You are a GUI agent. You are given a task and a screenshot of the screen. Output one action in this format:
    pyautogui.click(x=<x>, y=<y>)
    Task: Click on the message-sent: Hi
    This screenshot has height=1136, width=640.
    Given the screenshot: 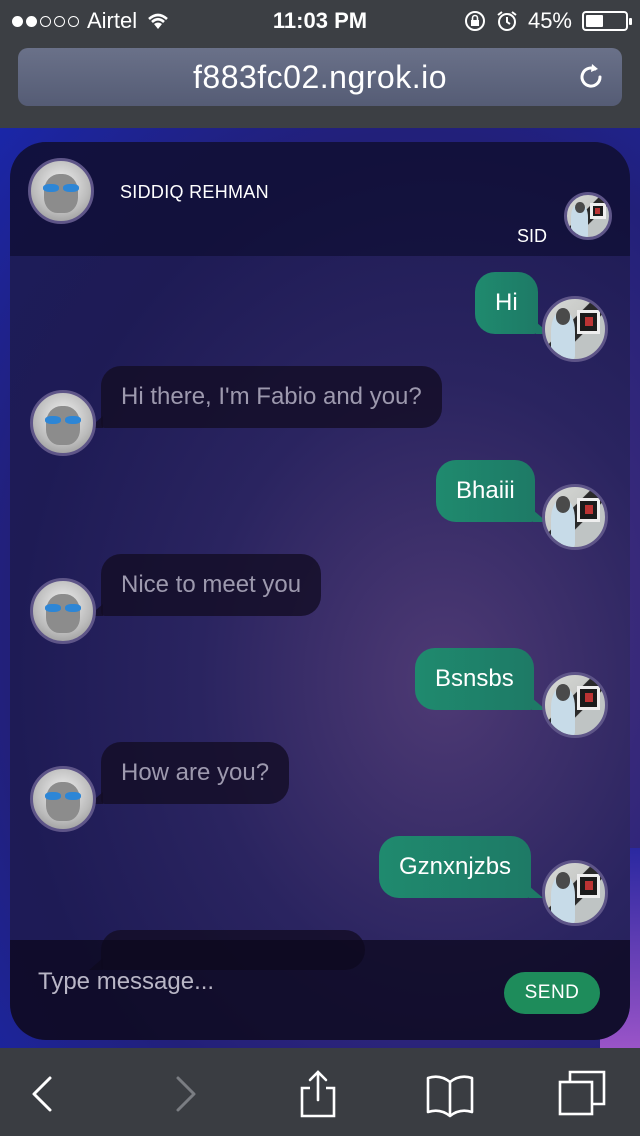 What is the action you would take?
    pyautogui.click(x=512, y=303)
    